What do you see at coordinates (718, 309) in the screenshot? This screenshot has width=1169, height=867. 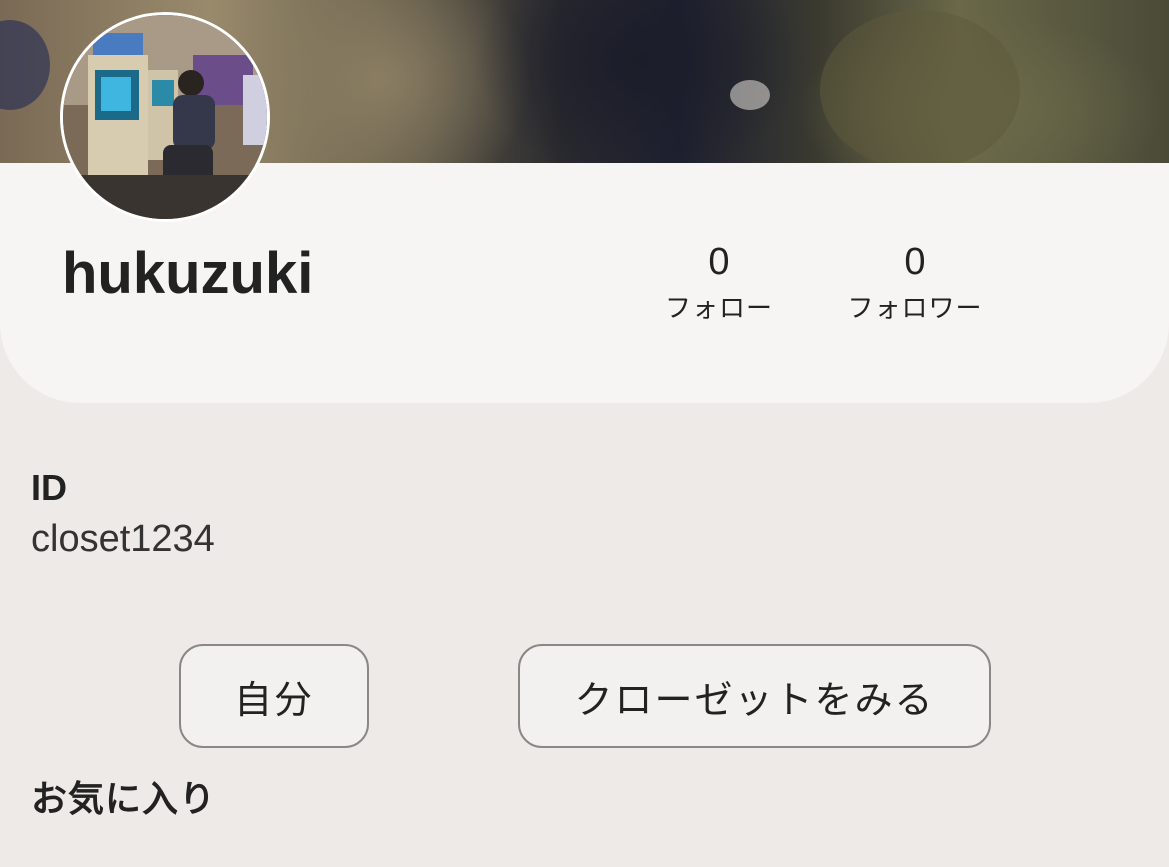 I see `follow-label: フォロー` at bounding box center [718, 309].